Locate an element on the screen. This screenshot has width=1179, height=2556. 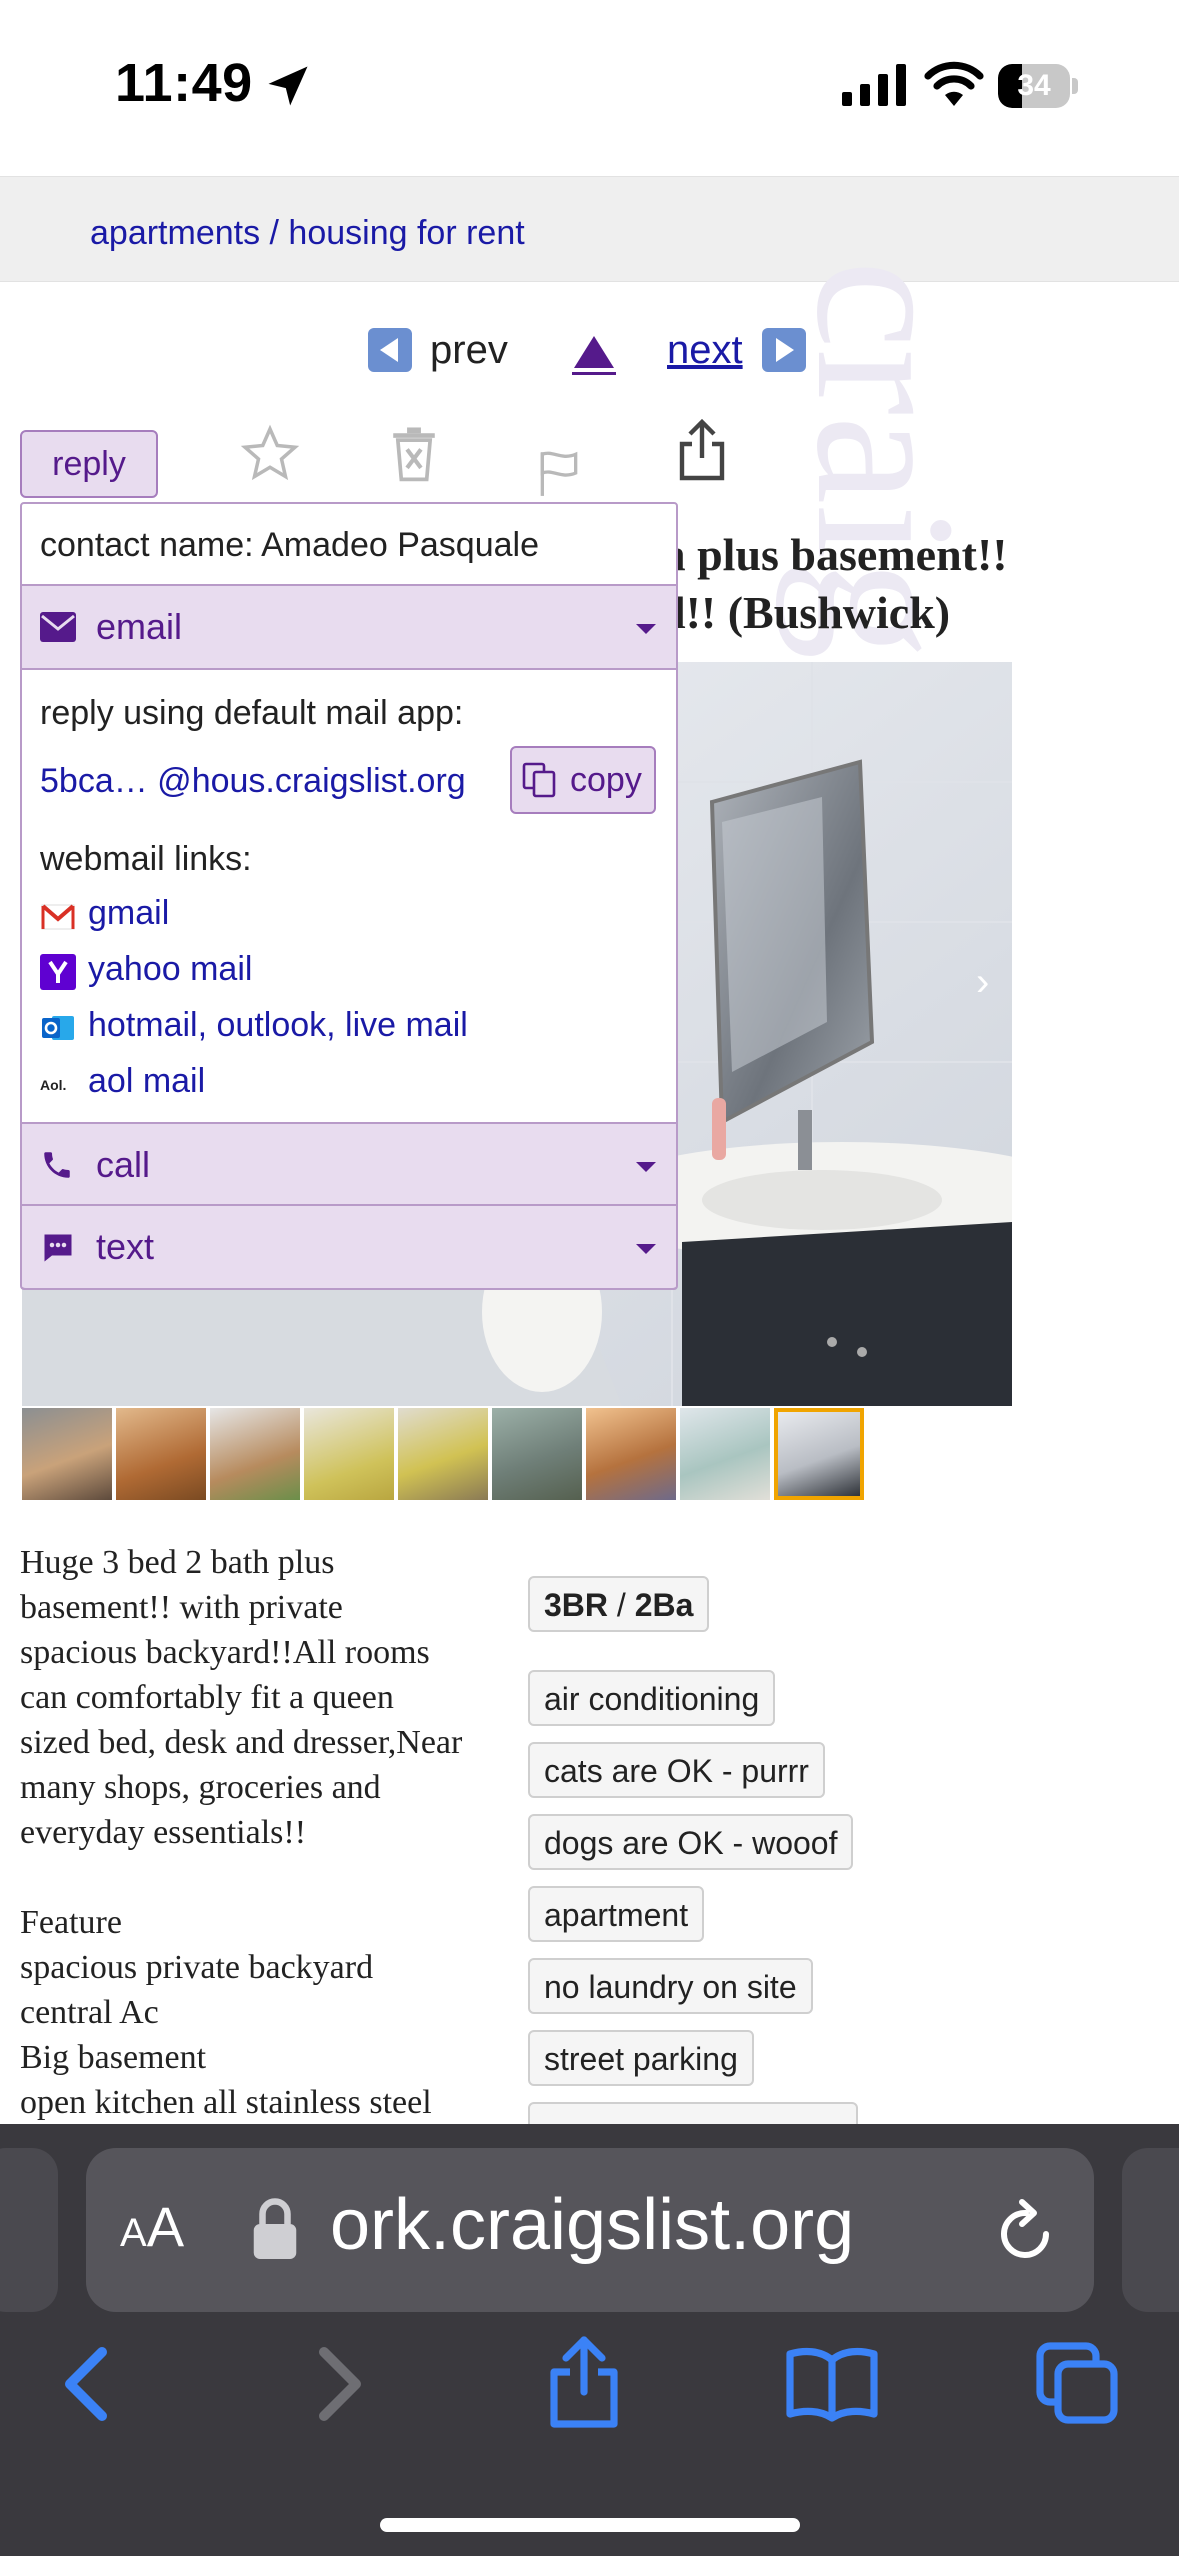
photo-next-chevron-icon: › is located at coordinates (982, 982).